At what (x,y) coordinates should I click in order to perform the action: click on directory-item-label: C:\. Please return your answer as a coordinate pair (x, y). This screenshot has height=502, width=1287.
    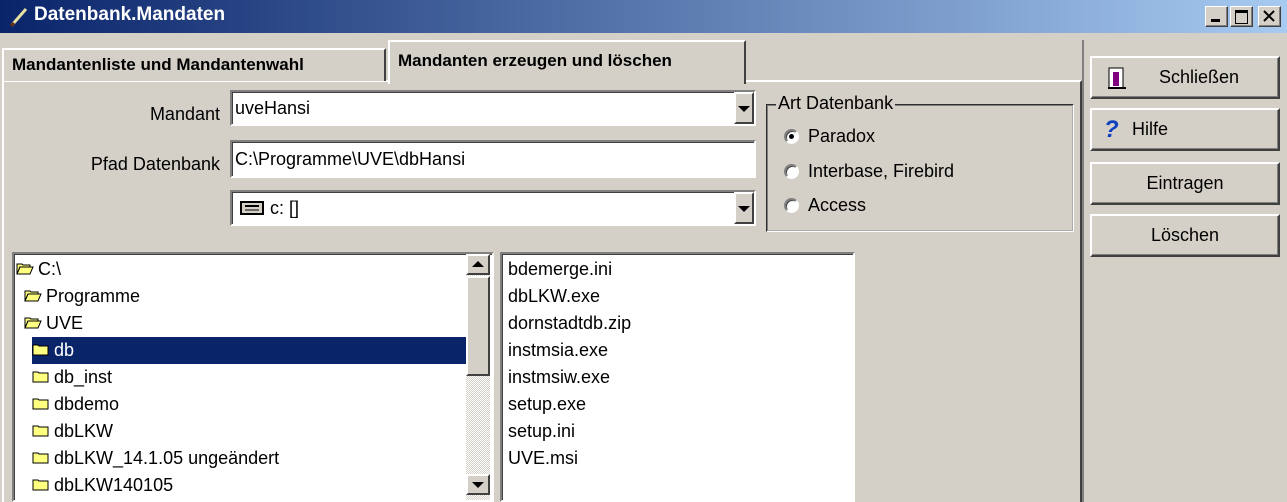
    Looking at the image, I should click on (50, 269).